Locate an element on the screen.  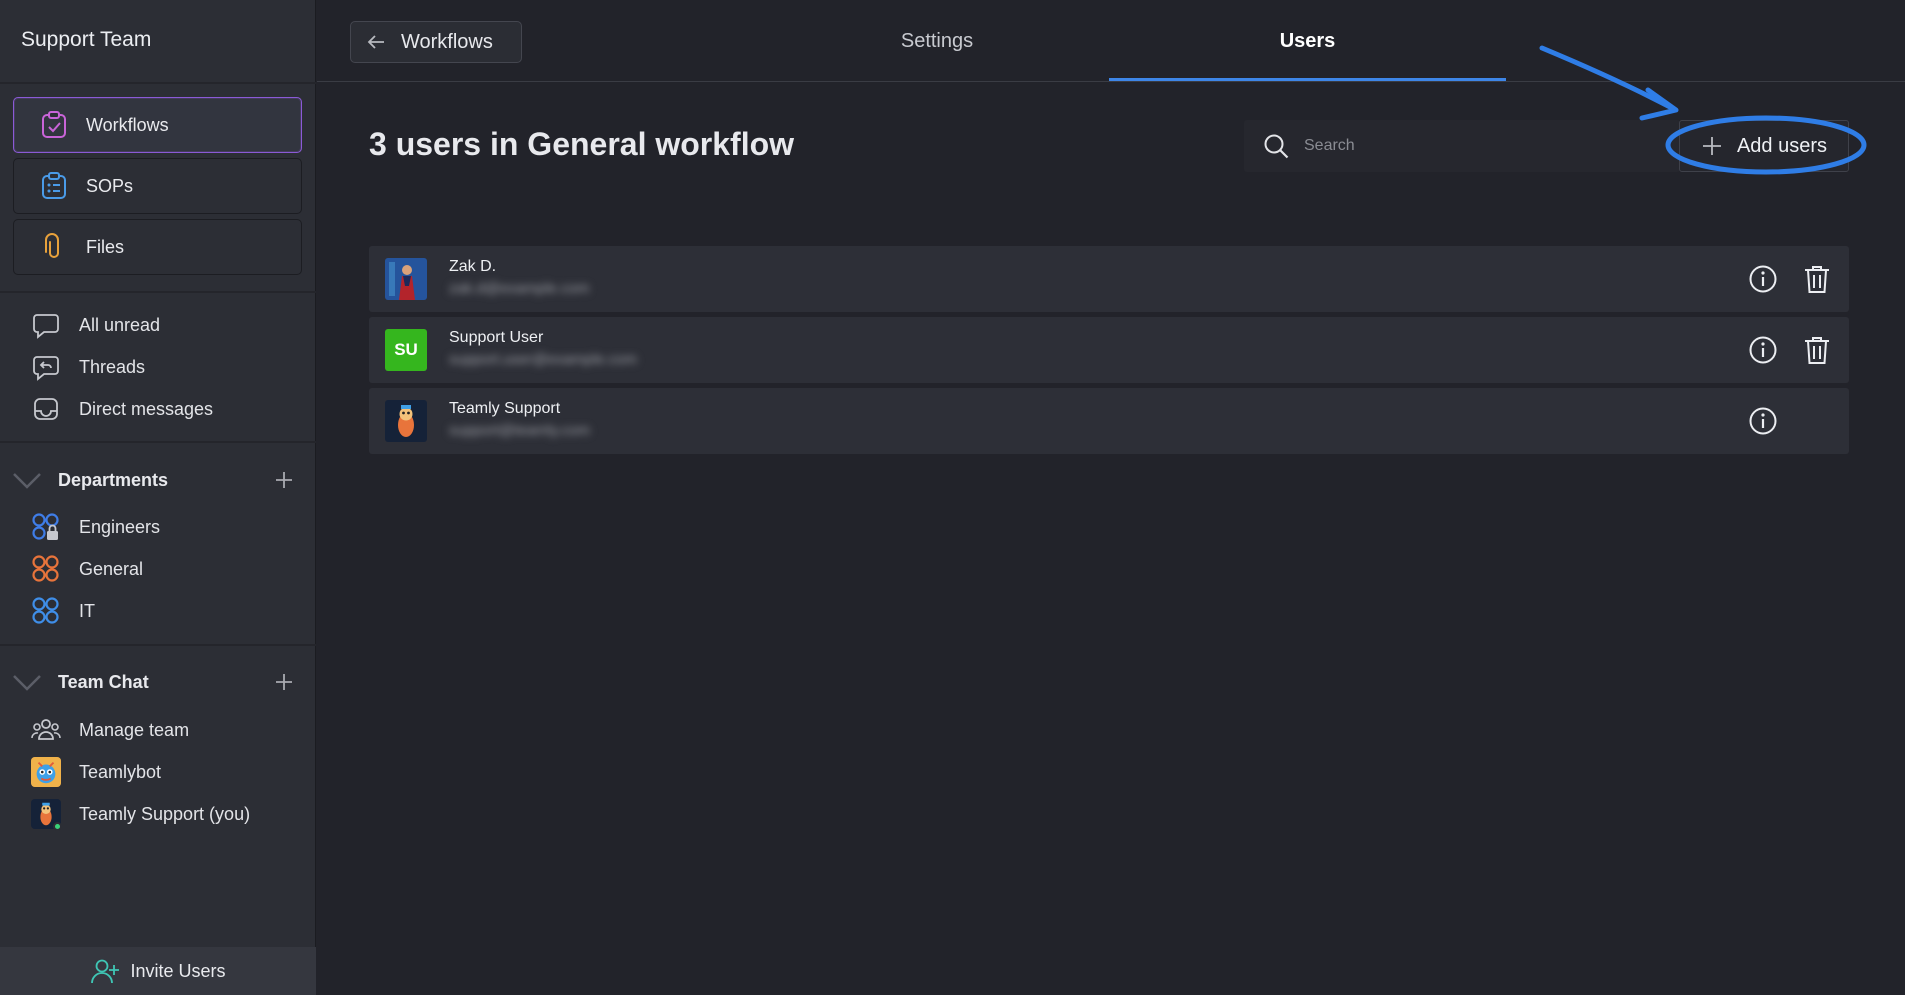
sidebar-item-label: Files is located at coordinates (105, 246).